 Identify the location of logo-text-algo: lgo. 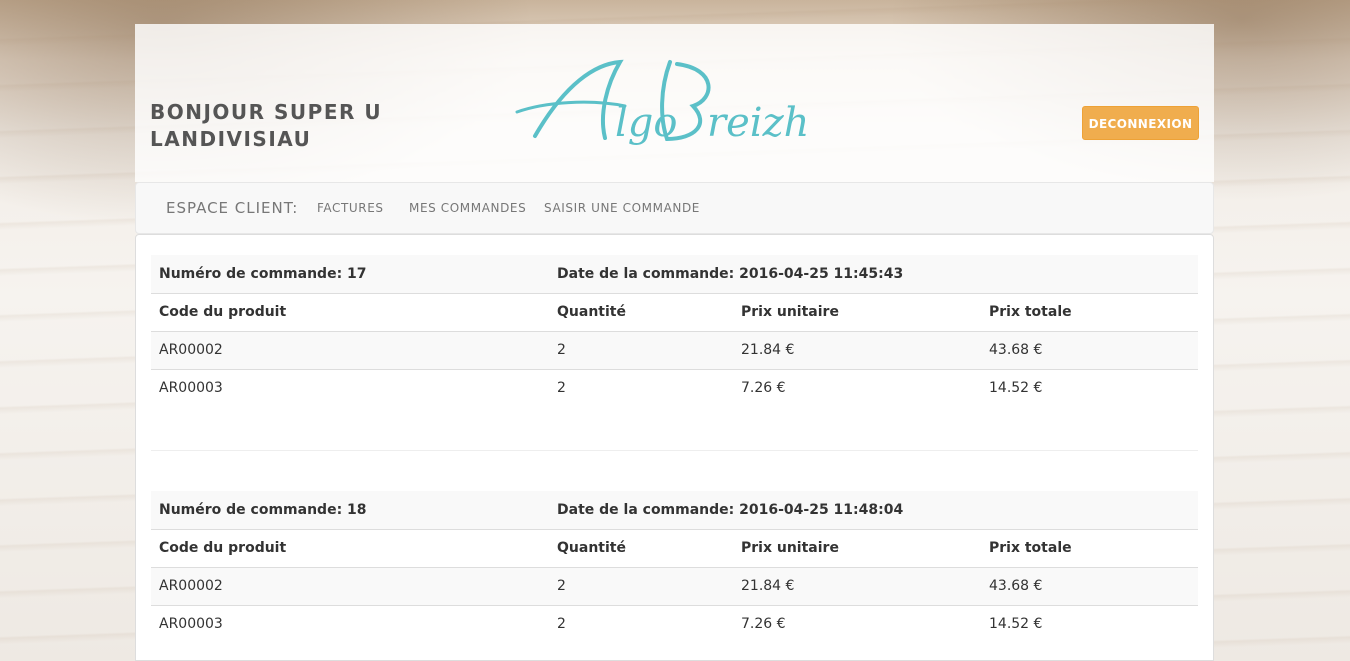
(646, 123).